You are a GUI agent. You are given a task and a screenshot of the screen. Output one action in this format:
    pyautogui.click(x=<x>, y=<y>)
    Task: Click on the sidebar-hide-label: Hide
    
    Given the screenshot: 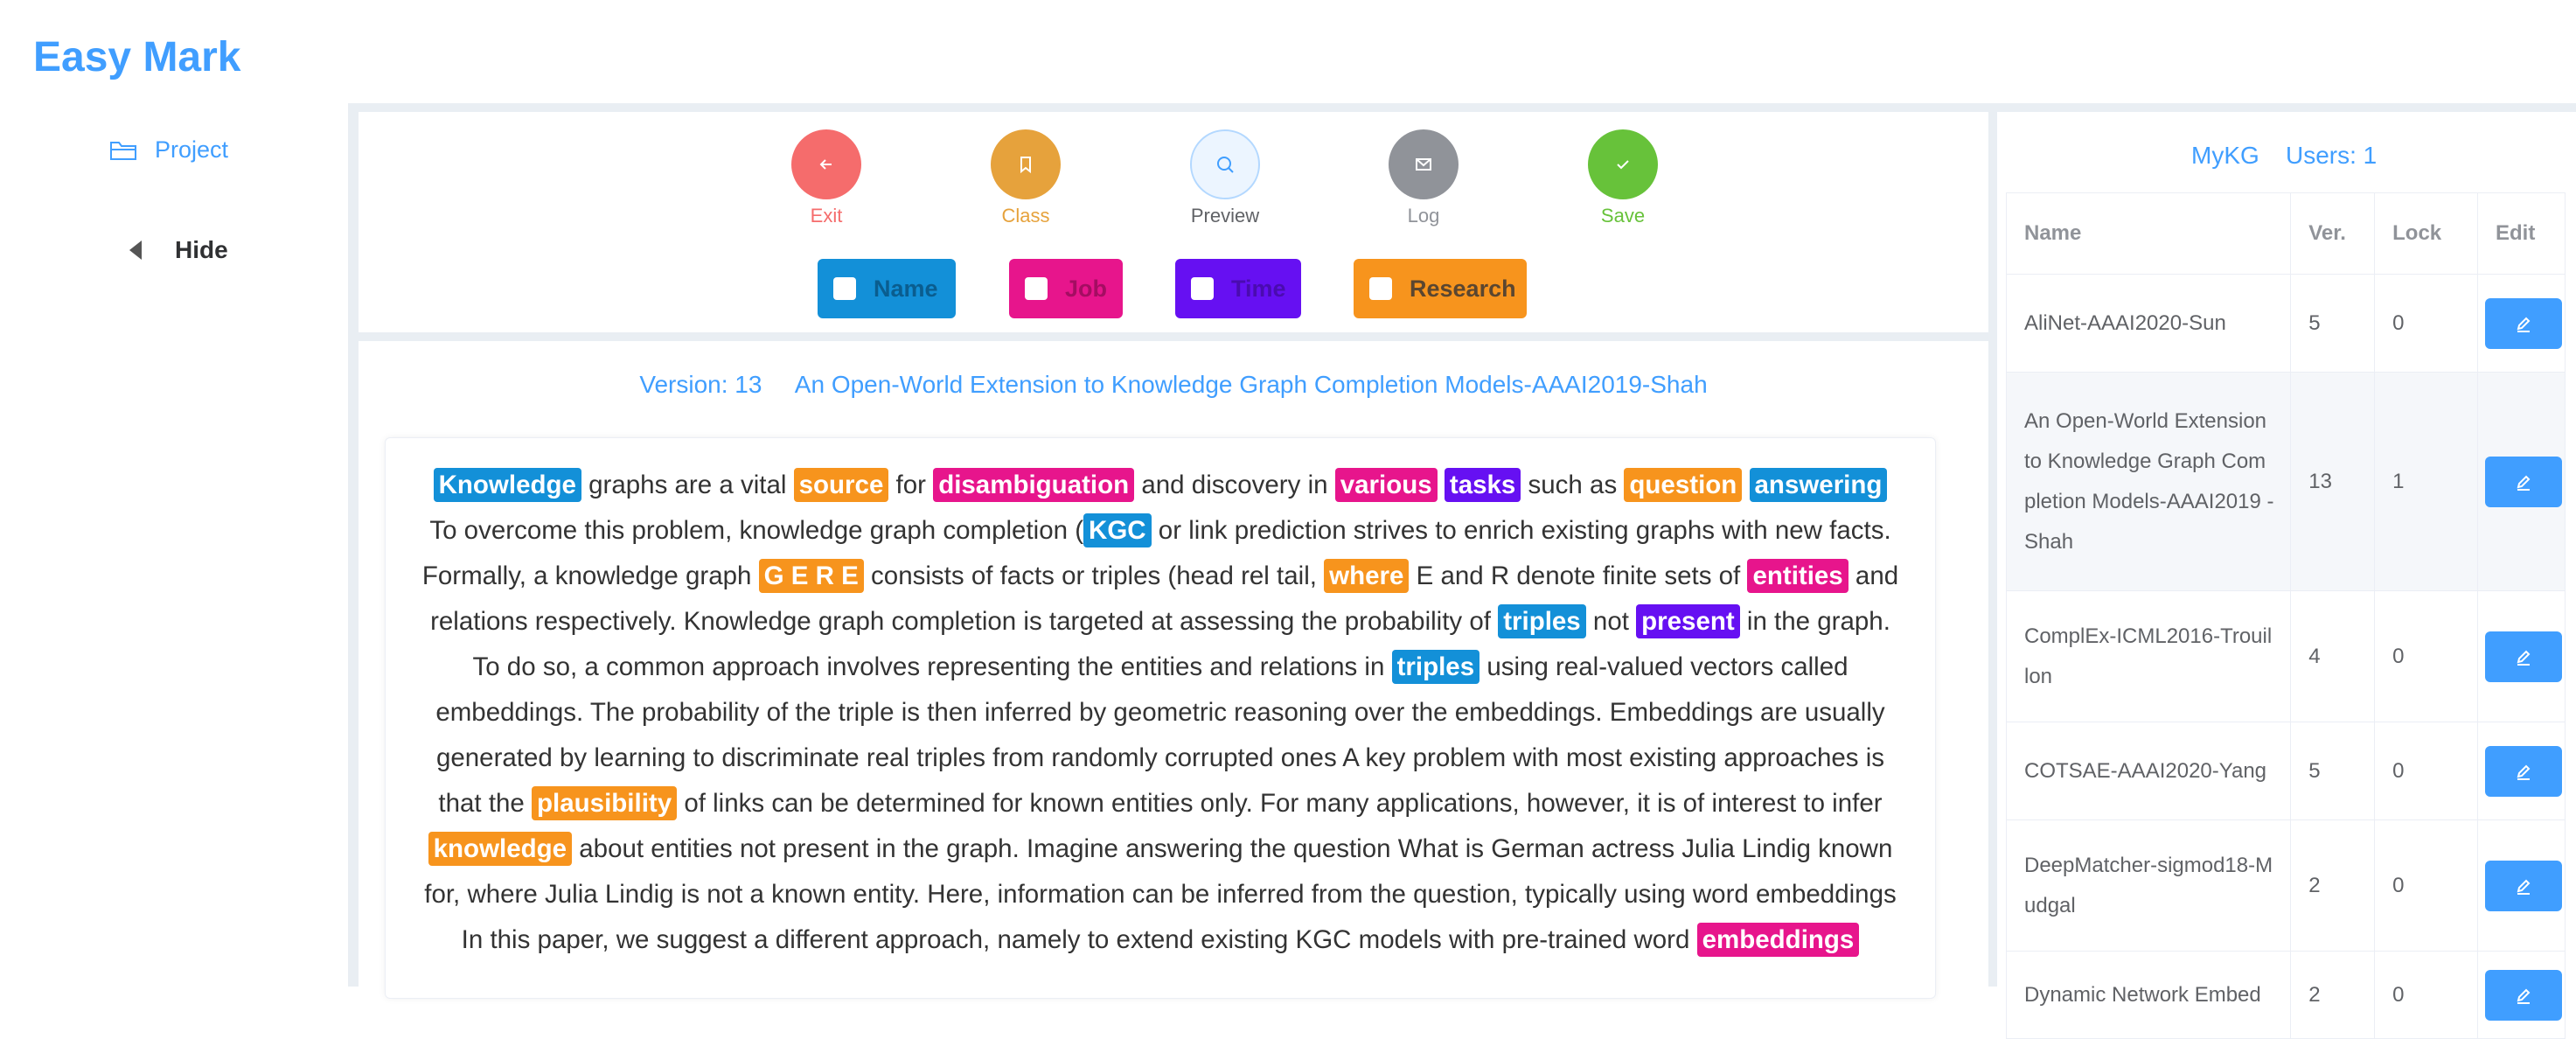 What is the action you would take?
    pyautogui.click(x=201, y=249)
    